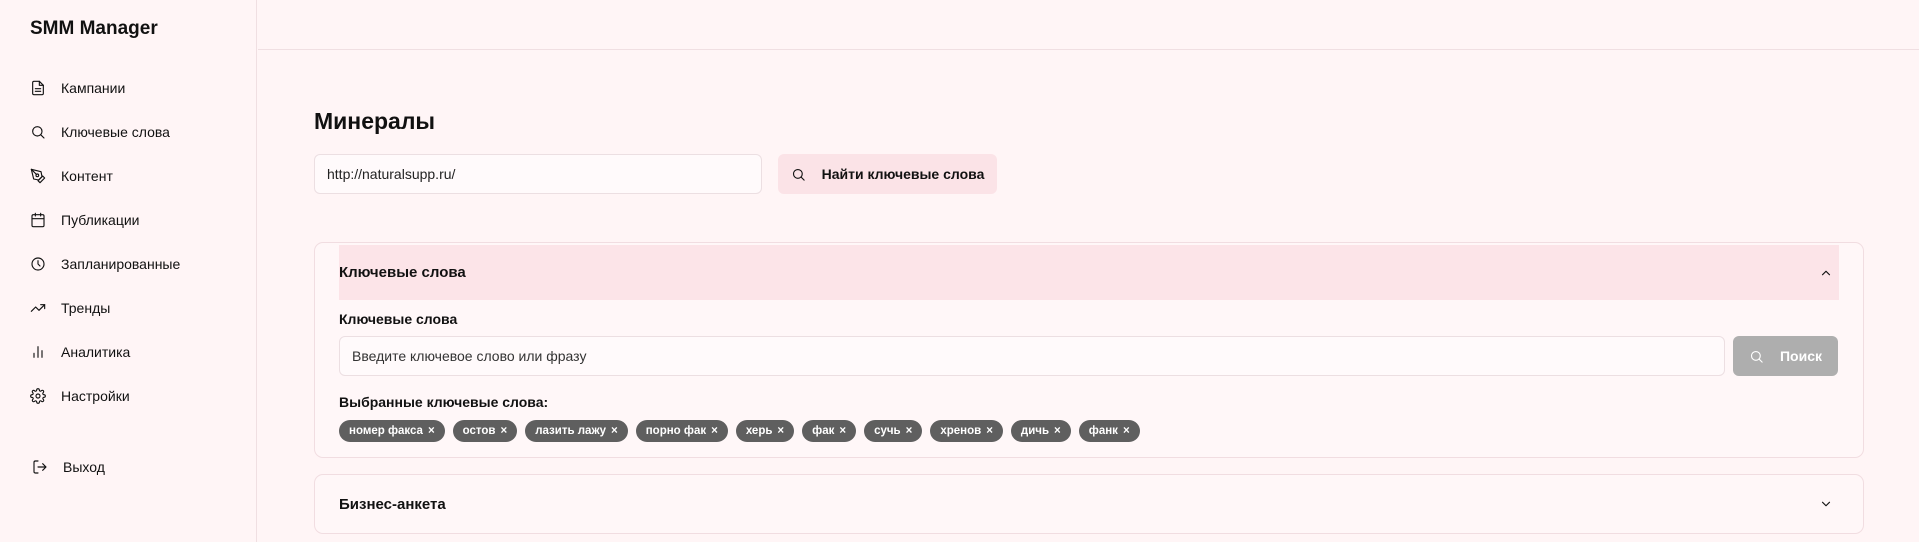 This screenshot has height=542, width=1919. I want to click on keyword-search-button: Поиск, so click(1785, 356).